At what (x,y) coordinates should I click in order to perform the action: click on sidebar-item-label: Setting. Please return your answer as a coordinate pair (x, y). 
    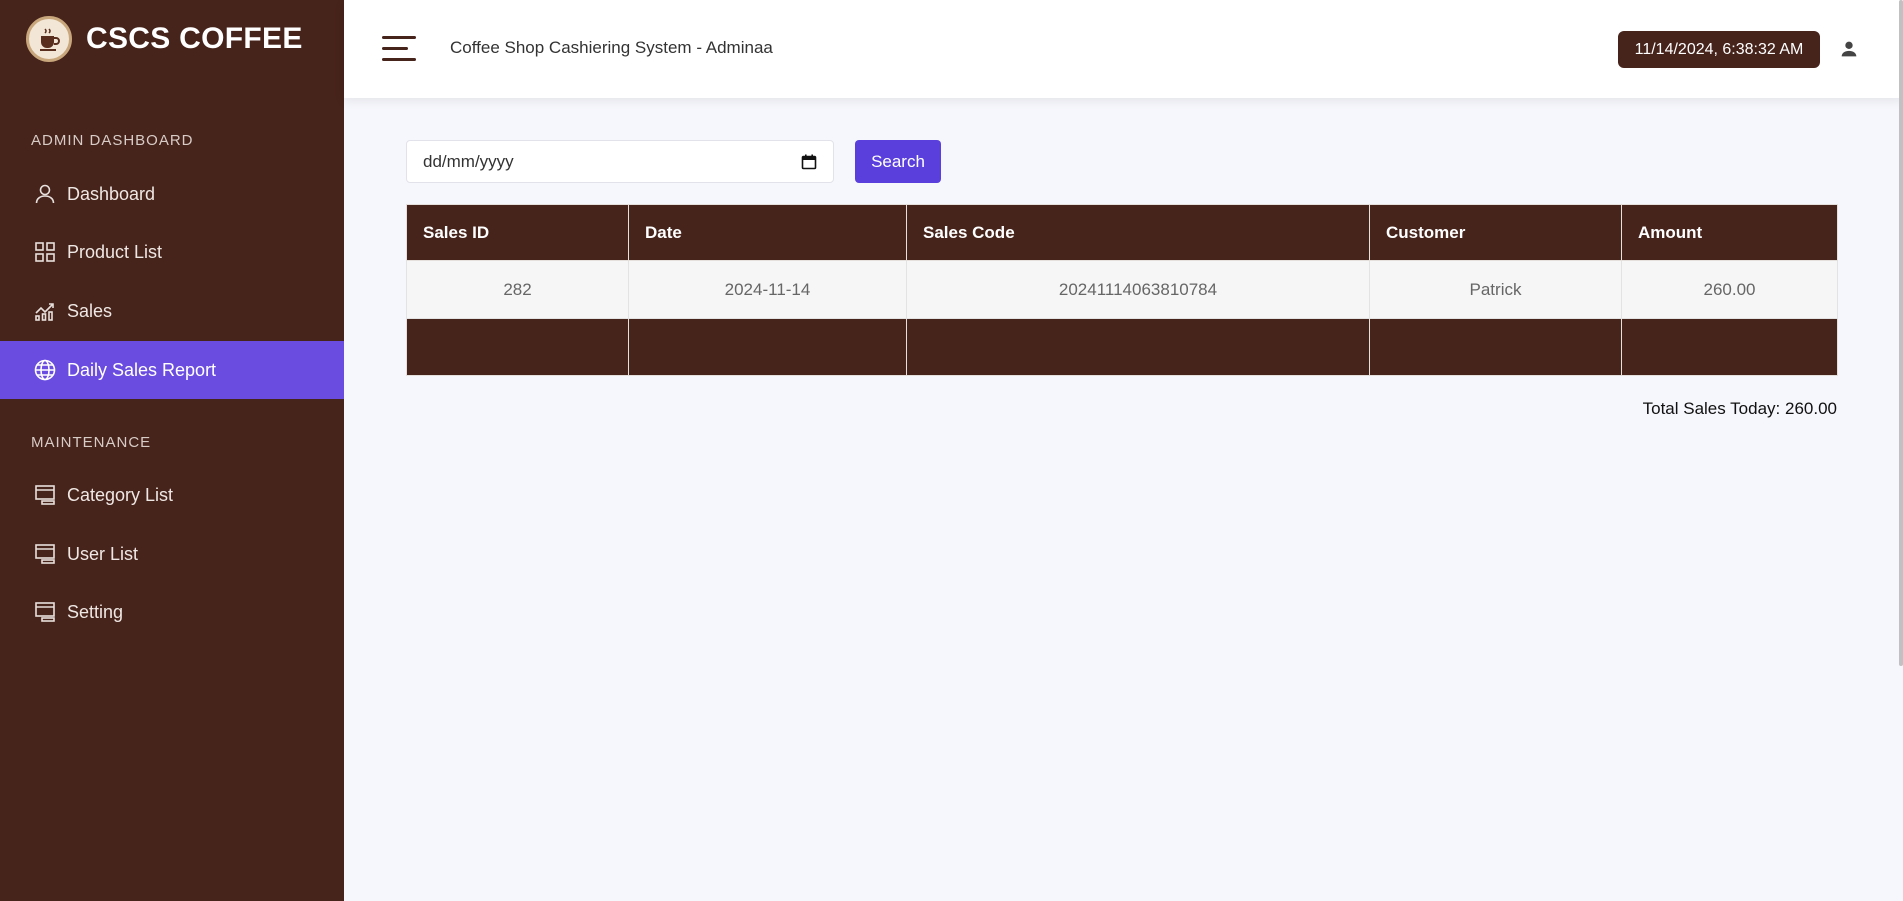
    Looking at the image, I should click on (95, 611).